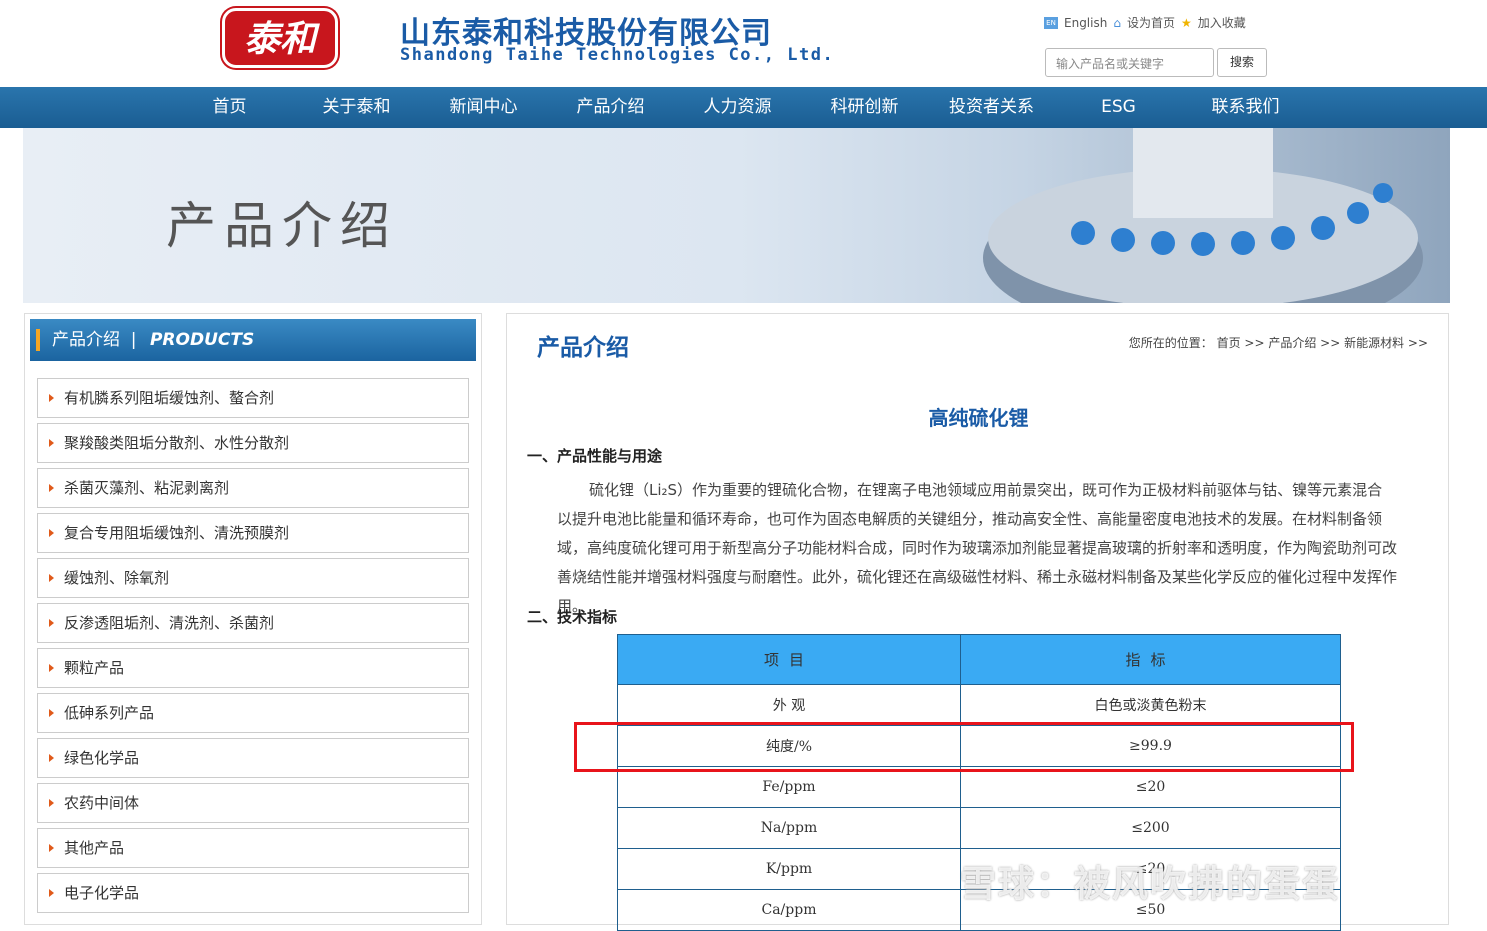 The width and height of the screenshot is (1487, 931). What do you see at coordinates (610, 107) in the screenshot?
I see `nav-products: 产品介绍` at bounding box center [610, 107].